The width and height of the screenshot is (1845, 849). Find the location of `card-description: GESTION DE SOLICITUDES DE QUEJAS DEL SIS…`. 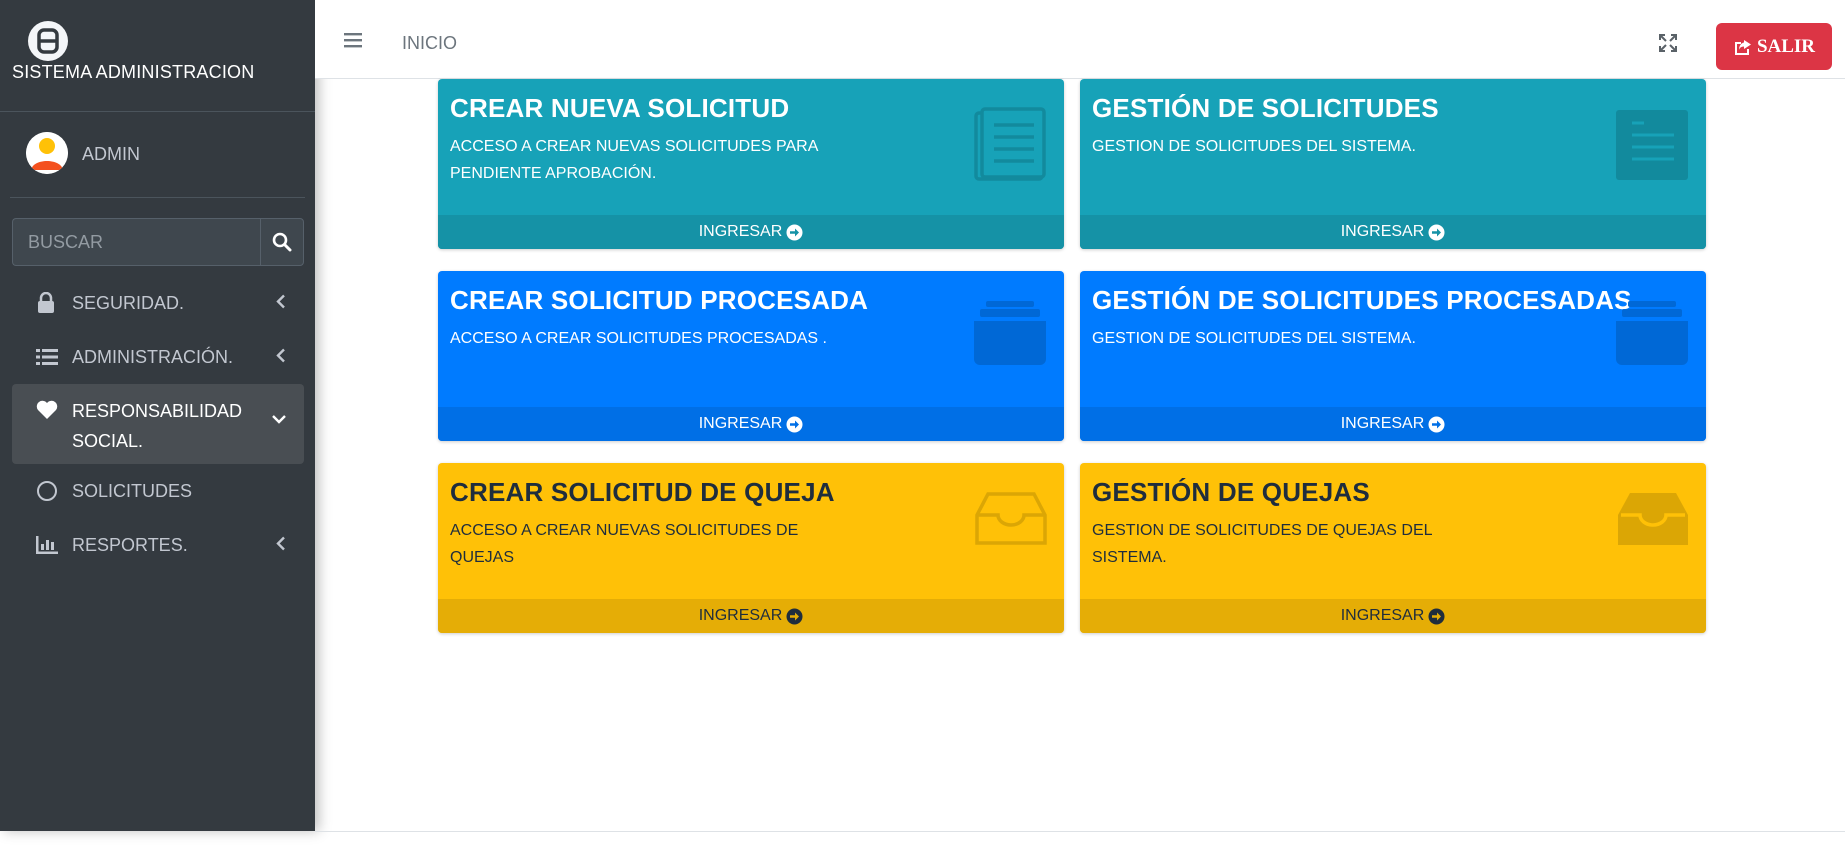

card-description: GESTION DE SOLICITUDES DE QUEJAS DEL SIS… is located at coordinates (1262, 544).